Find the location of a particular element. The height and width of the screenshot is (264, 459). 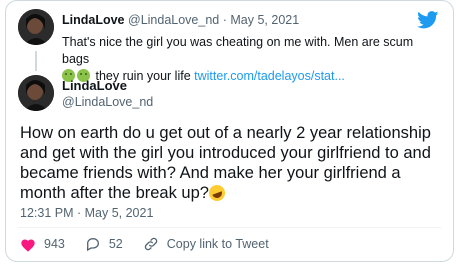

reply-button: 52 is located at coordinates (104, 244).